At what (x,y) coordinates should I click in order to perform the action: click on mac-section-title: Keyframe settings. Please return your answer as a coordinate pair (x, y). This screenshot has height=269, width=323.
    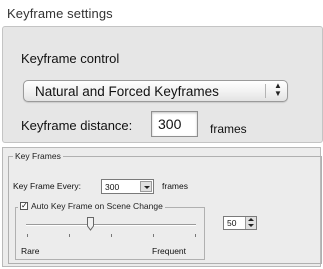
    Looking at the image, I should click on (60, 13).